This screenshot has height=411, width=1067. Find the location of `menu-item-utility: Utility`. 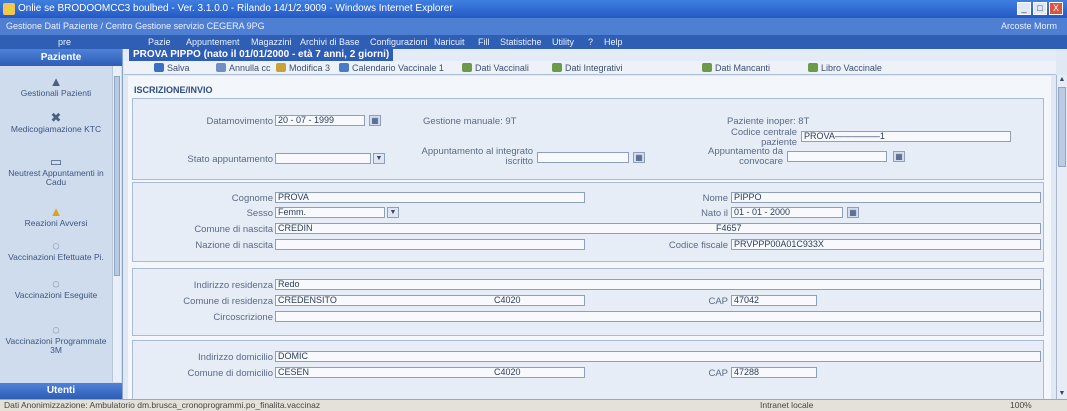

menu-item-utility: Utility is located at coordinates (563, 42).